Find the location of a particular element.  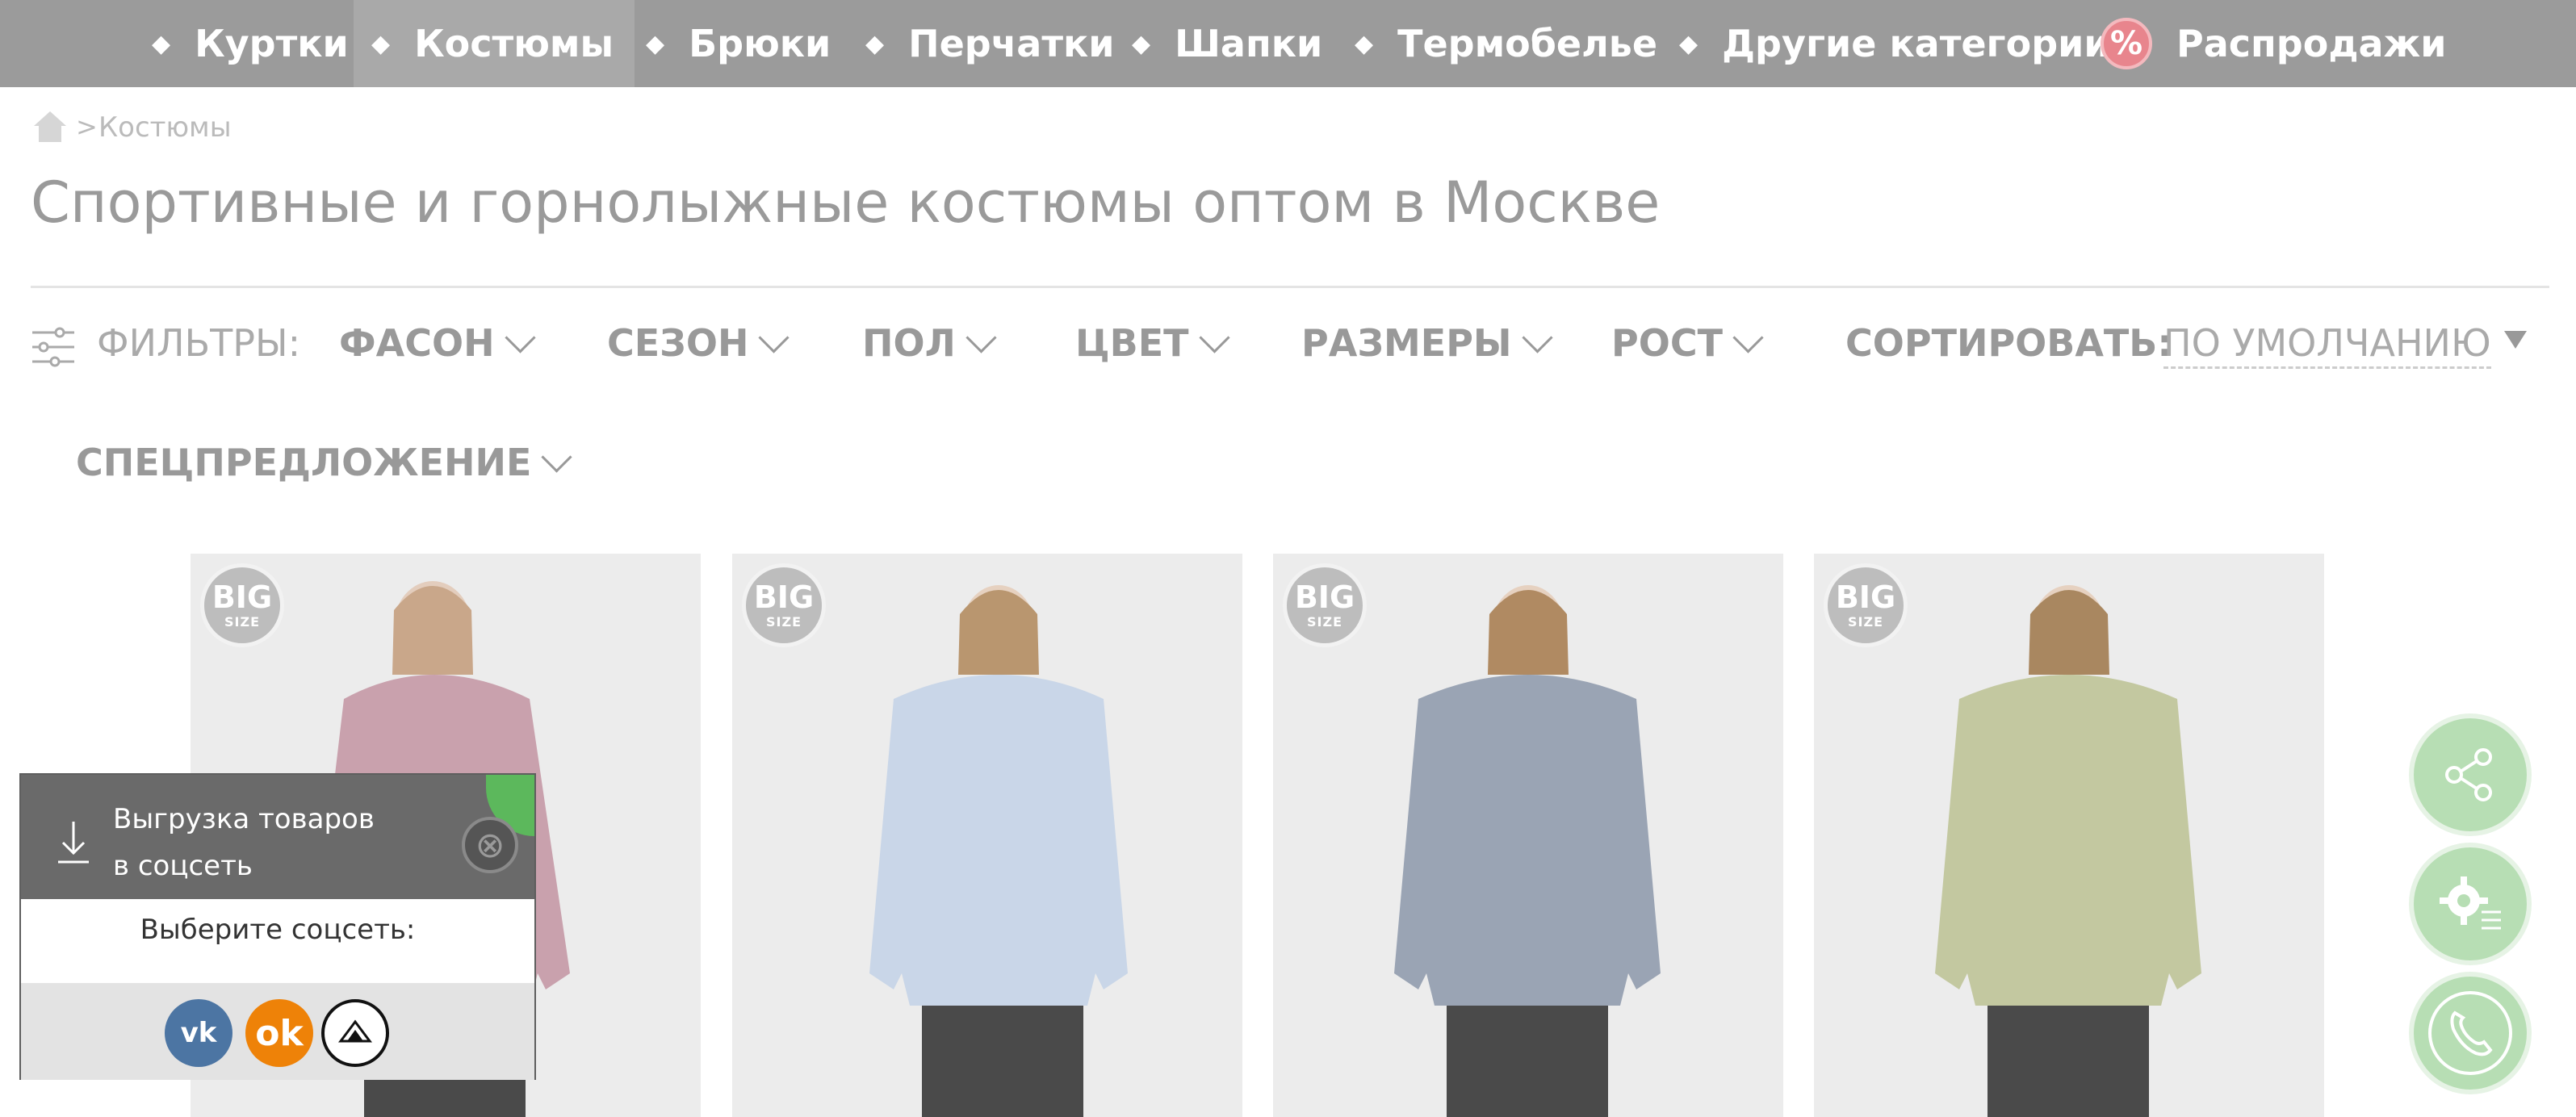

close-button: ⊗ is located at coordinates (490, 845).